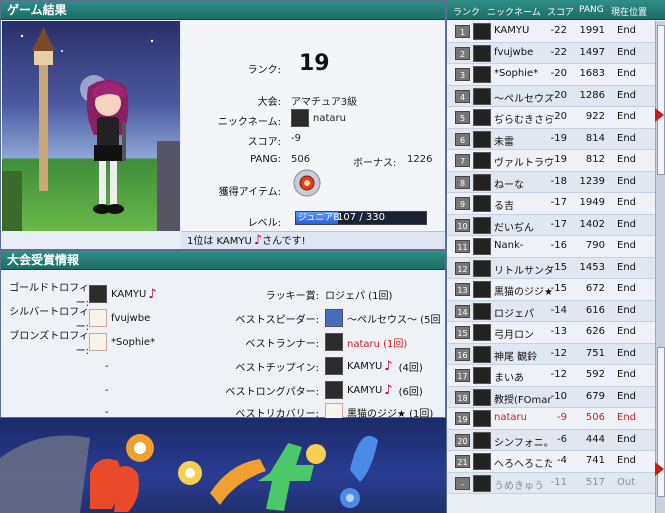 The image size is (665, 513). What do you see at coordinates (523, 99) in the screenshot?
I see `player-name: ～ペルセウス～` at bounding box center [523, 99].